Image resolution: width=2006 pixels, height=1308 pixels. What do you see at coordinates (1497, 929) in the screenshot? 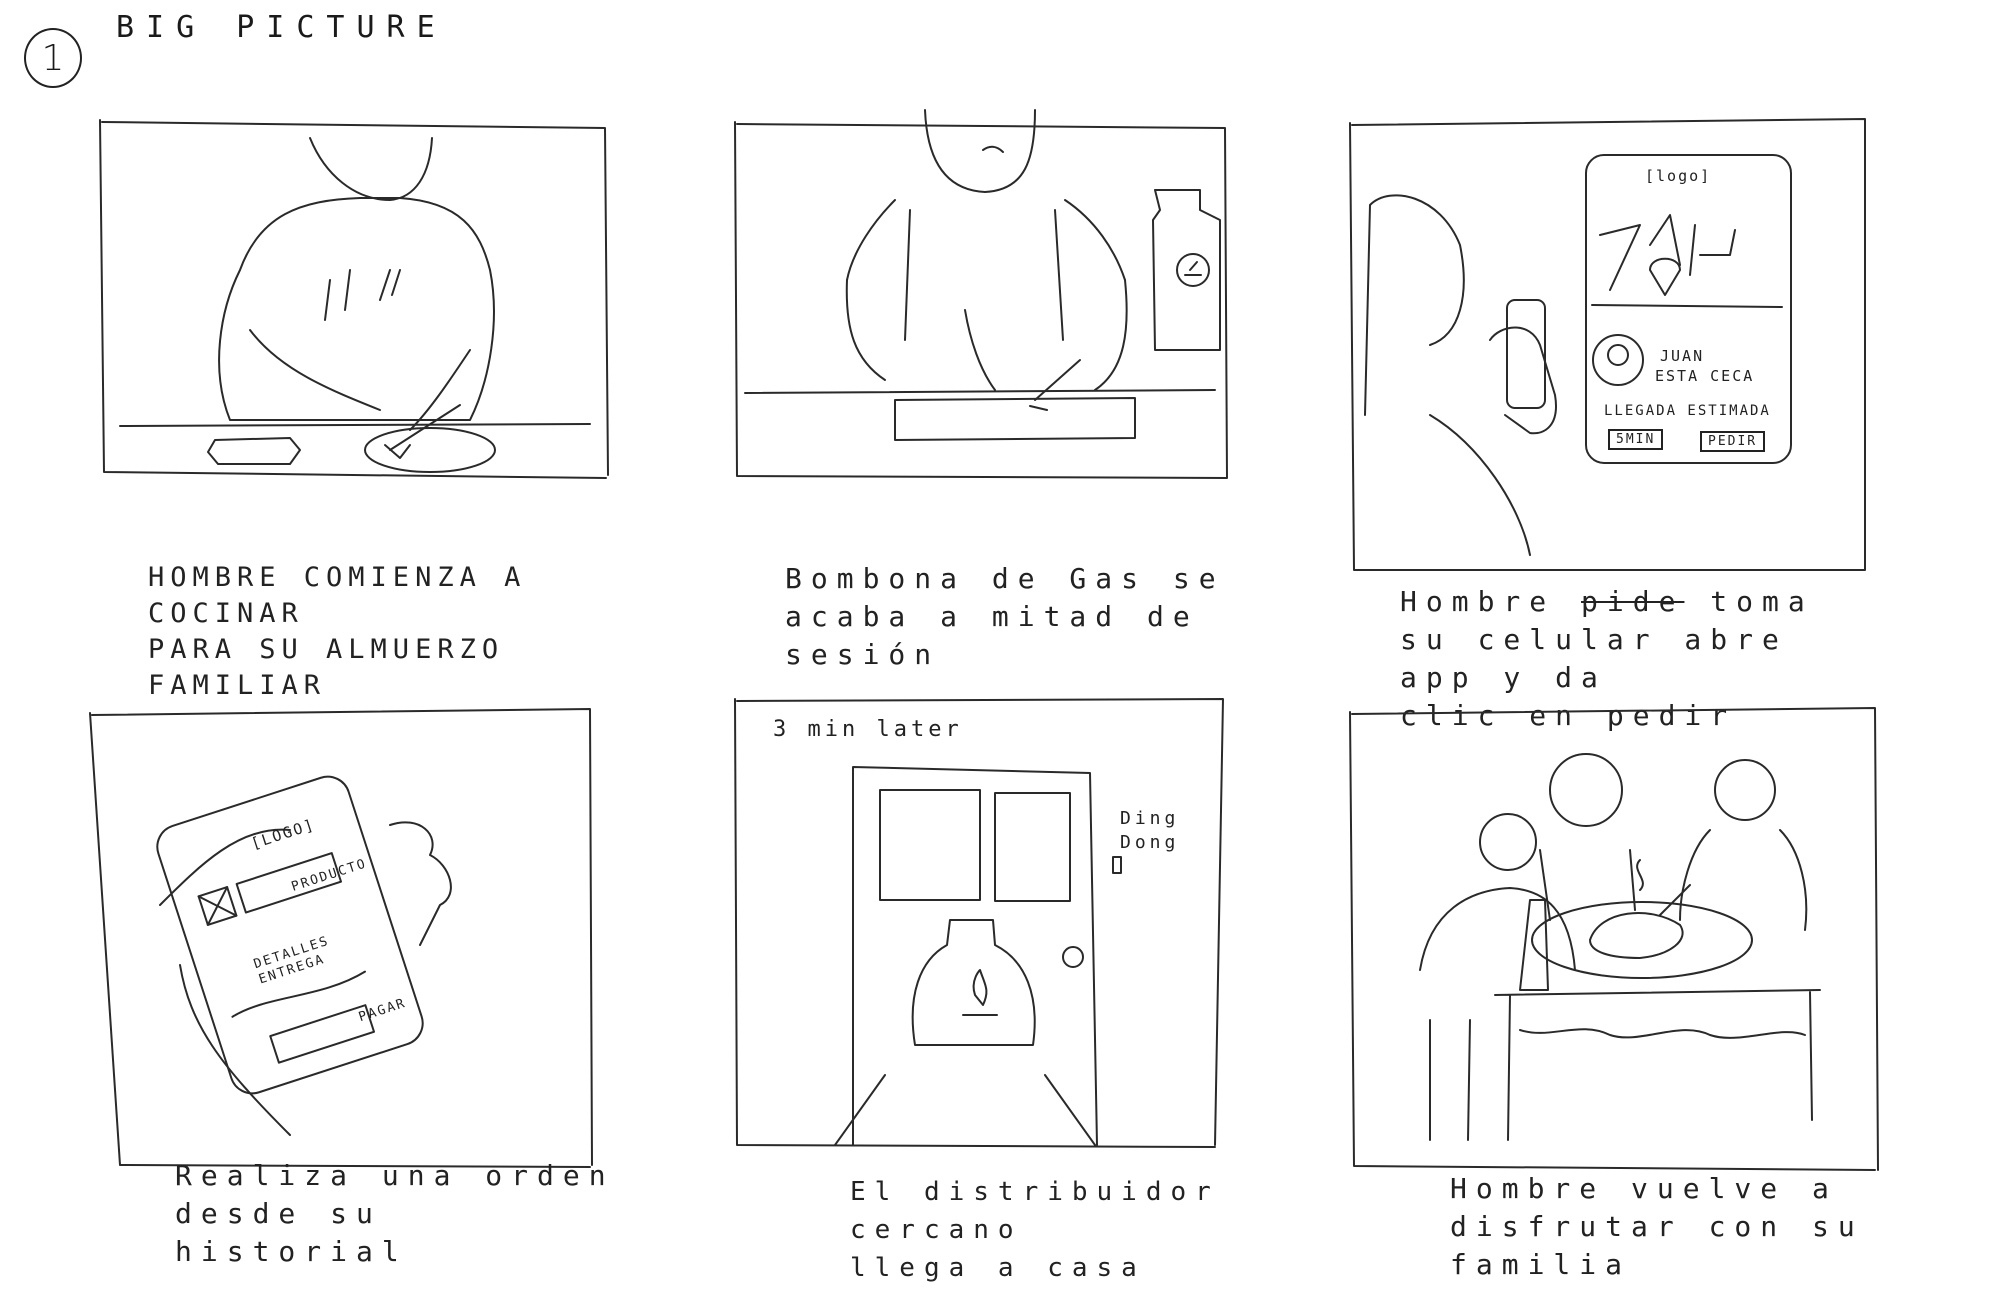
I see `panel-6-person-left-body` at bounding box center [1497, 929].